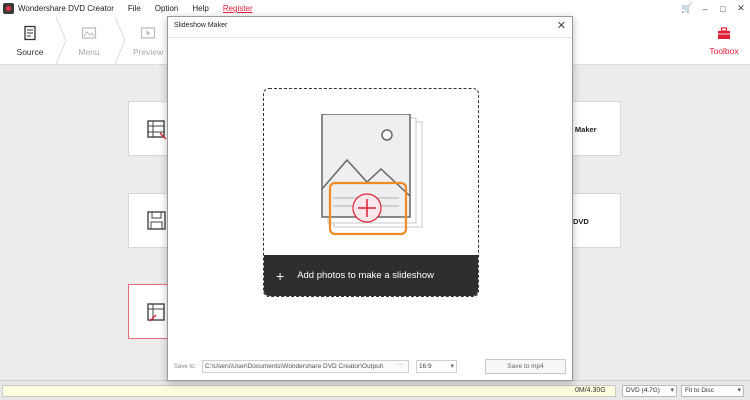 This screenshot has width=750, height=400. What do you see at coordinates (280, 275) in the screenshot?
I see `plus-icon: +` at bounding box center [280, 275].